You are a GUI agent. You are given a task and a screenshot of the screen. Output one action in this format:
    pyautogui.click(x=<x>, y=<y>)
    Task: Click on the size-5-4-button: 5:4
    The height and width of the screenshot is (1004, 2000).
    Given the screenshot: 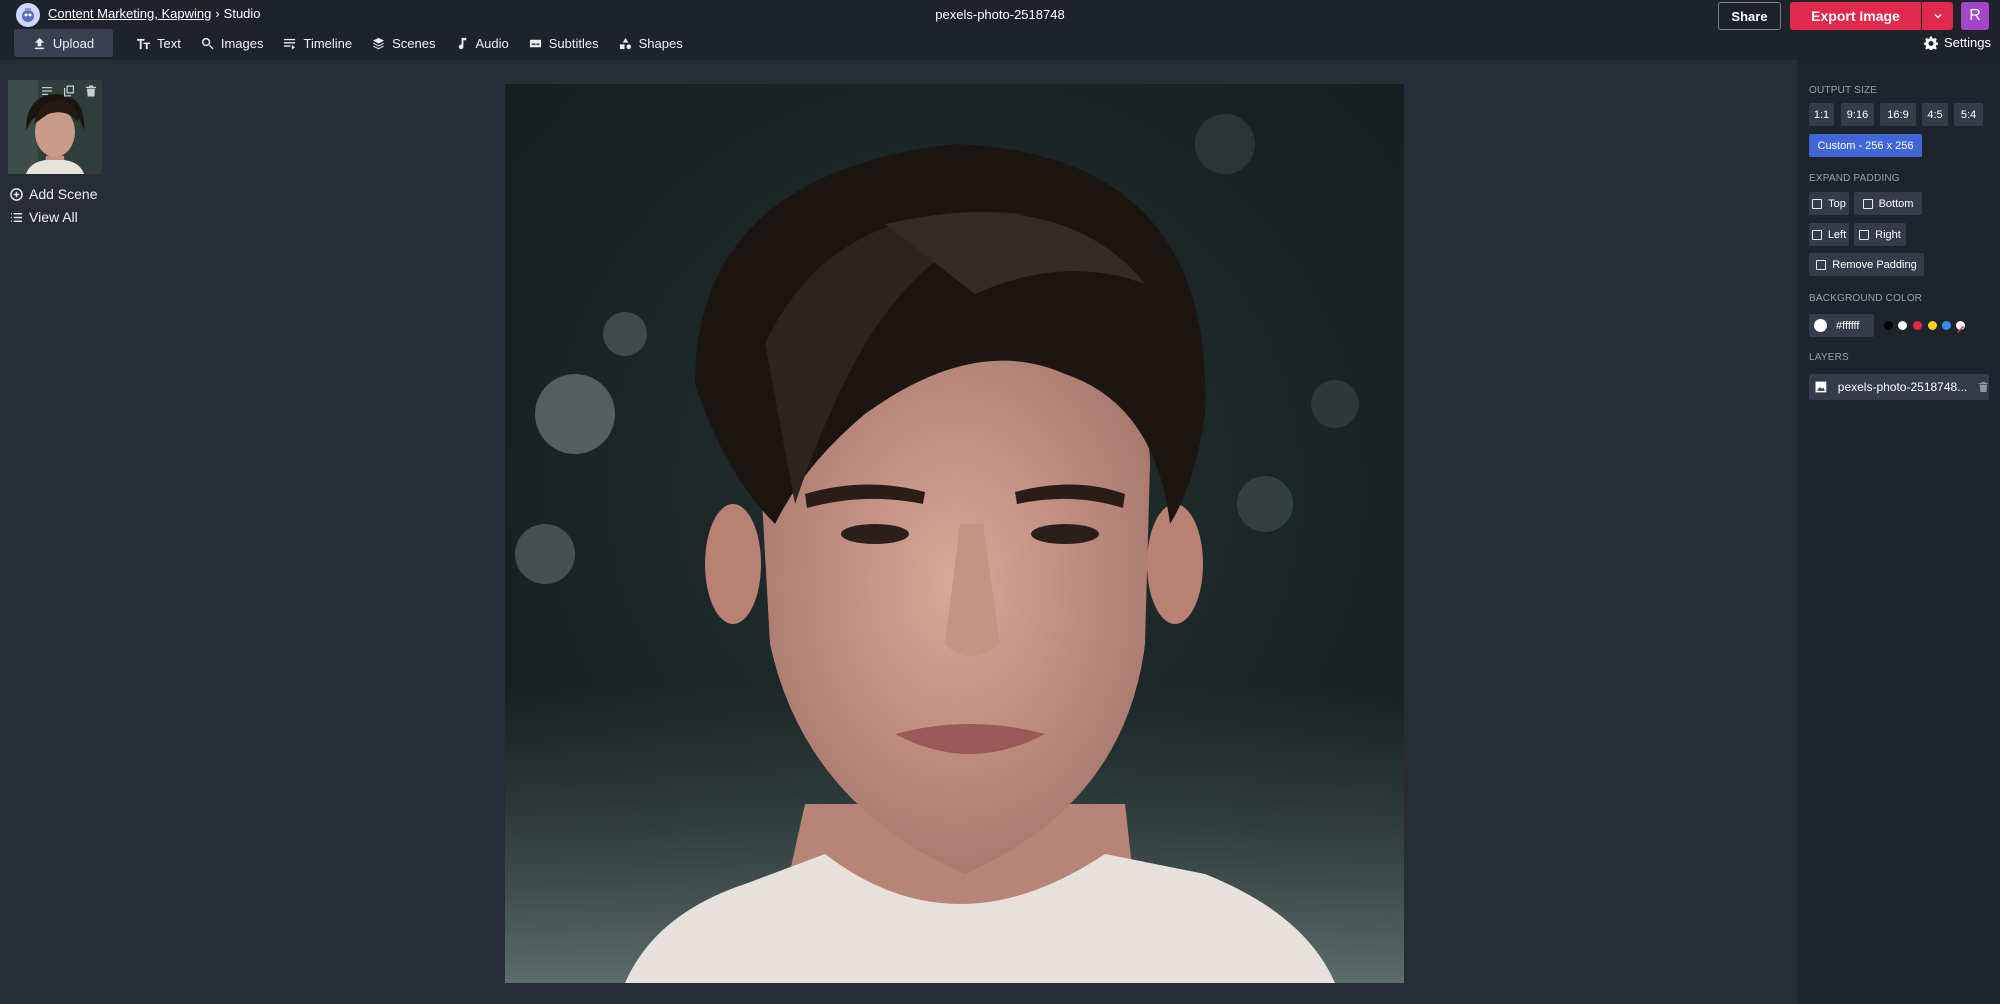 What is the action you would take?
    pyautogui.click(x=1968, y=114)
    